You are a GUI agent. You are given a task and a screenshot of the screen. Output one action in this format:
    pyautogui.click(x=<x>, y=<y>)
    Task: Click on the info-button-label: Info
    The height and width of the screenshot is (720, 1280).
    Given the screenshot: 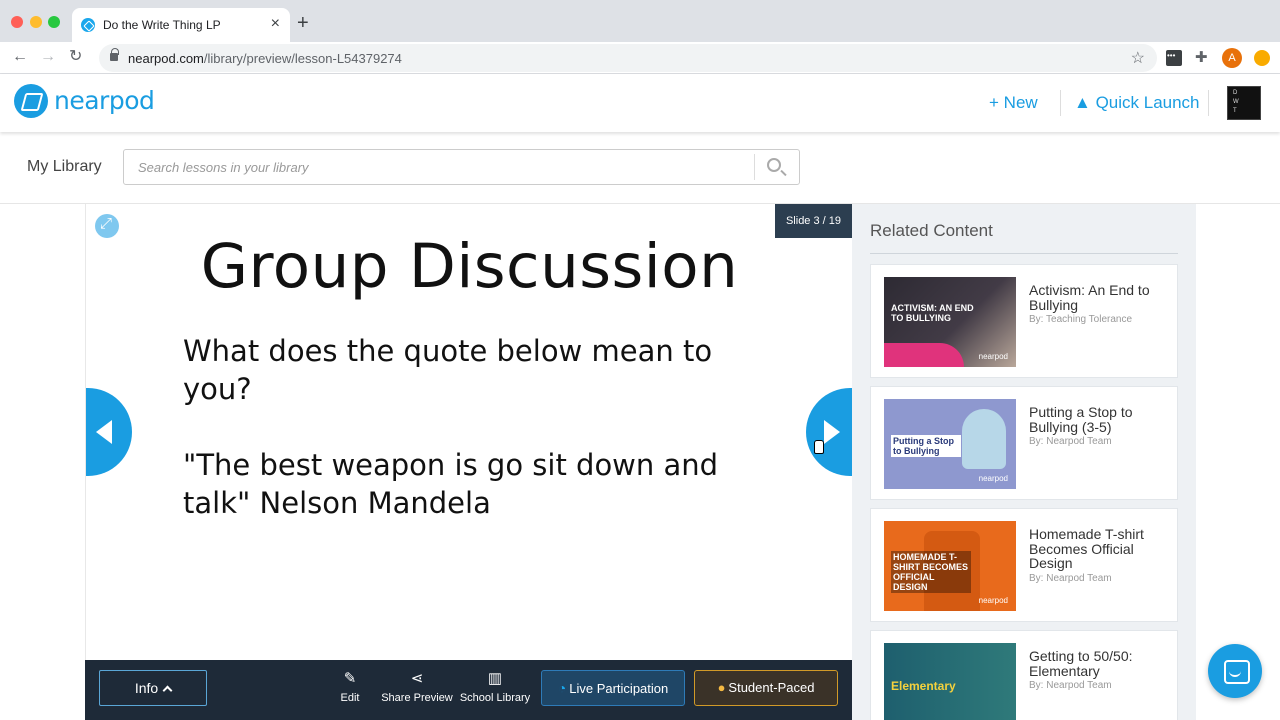 What is the action you would take?
    pyautogui.click(x=146, y=688)
    